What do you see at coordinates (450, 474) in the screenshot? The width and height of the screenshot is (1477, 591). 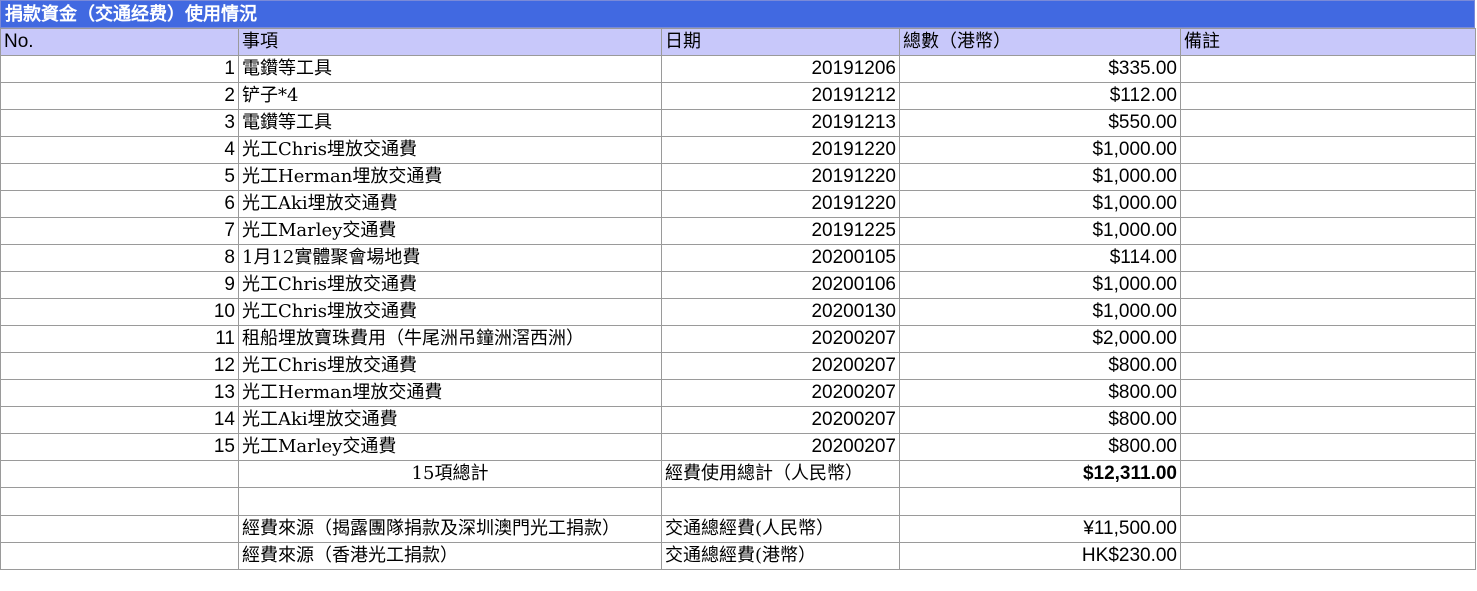 I see `total-count-label: 15項總計` at bounding box center [450, 474].